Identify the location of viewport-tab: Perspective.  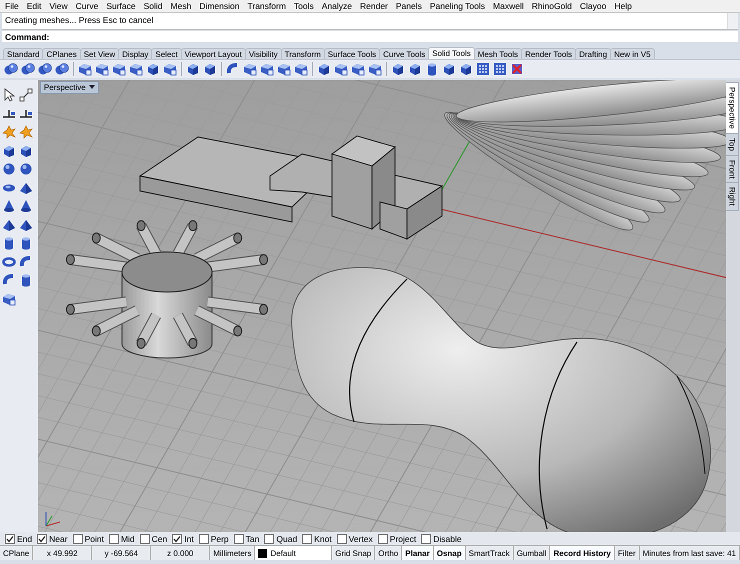
(733, 108).